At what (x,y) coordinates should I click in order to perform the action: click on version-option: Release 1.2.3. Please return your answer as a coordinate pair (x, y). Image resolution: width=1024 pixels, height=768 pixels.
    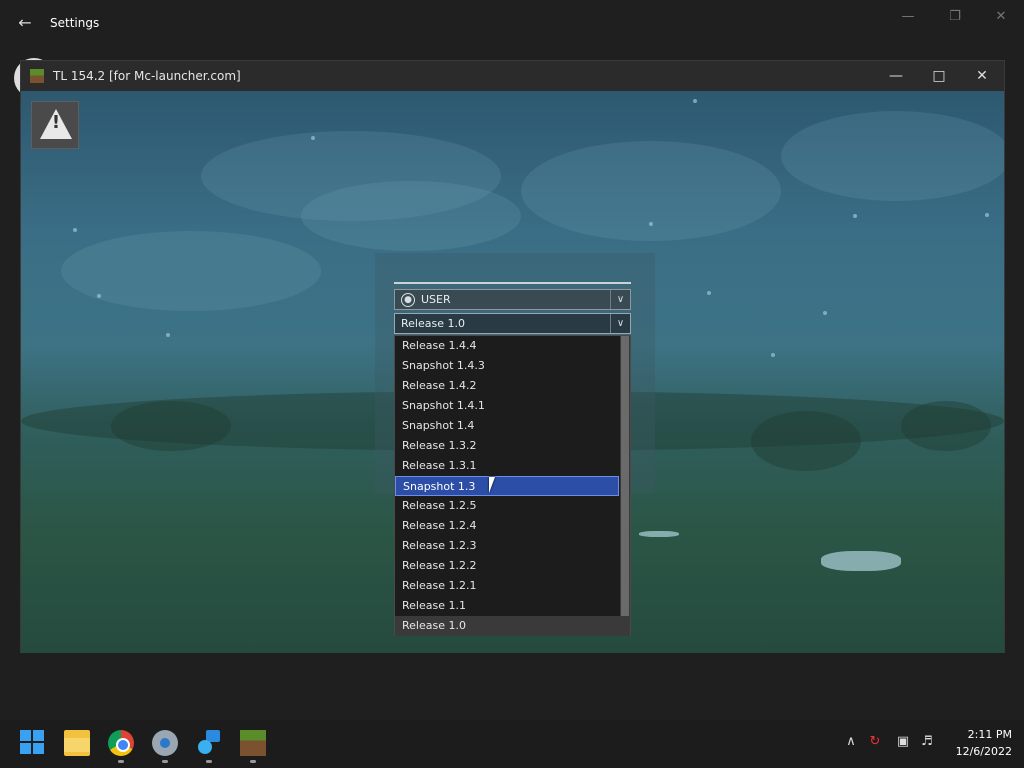
    Looking at the image, I should click on (507, 546).